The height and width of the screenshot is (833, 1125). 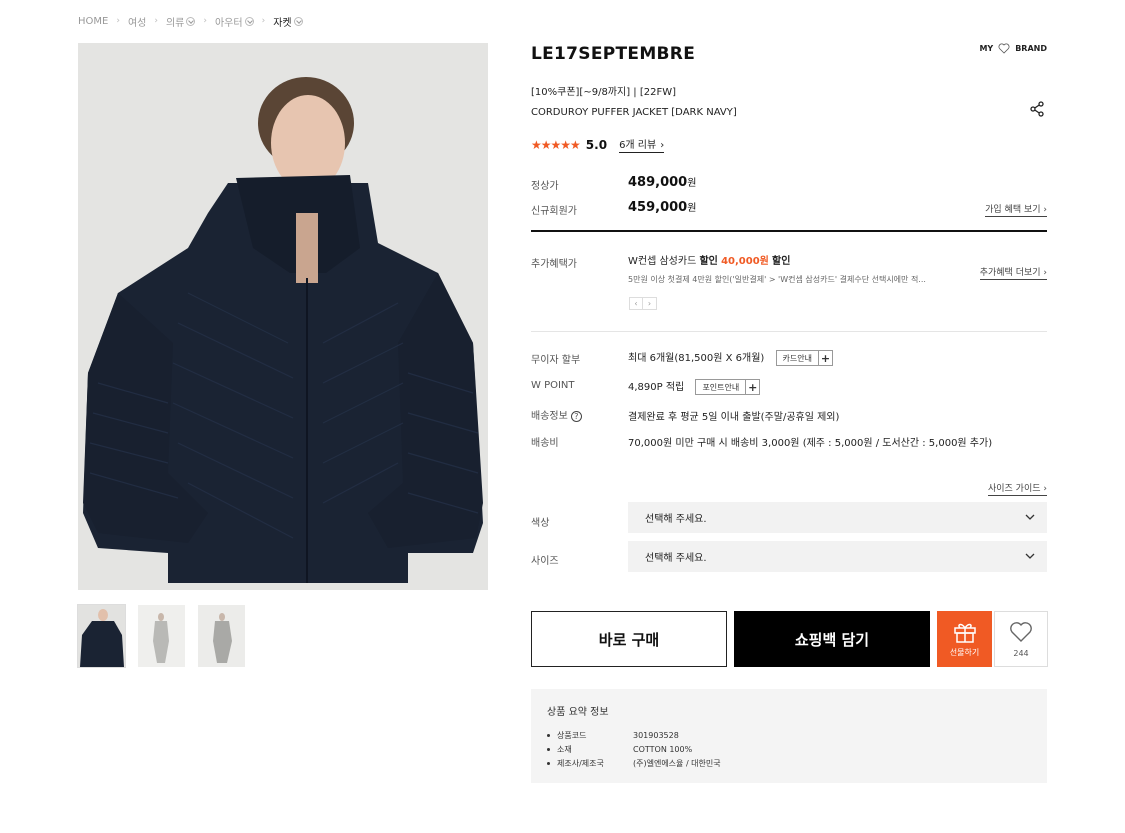 I want to click on benefit-discount-word: 할인, so click(x=708, y=261).